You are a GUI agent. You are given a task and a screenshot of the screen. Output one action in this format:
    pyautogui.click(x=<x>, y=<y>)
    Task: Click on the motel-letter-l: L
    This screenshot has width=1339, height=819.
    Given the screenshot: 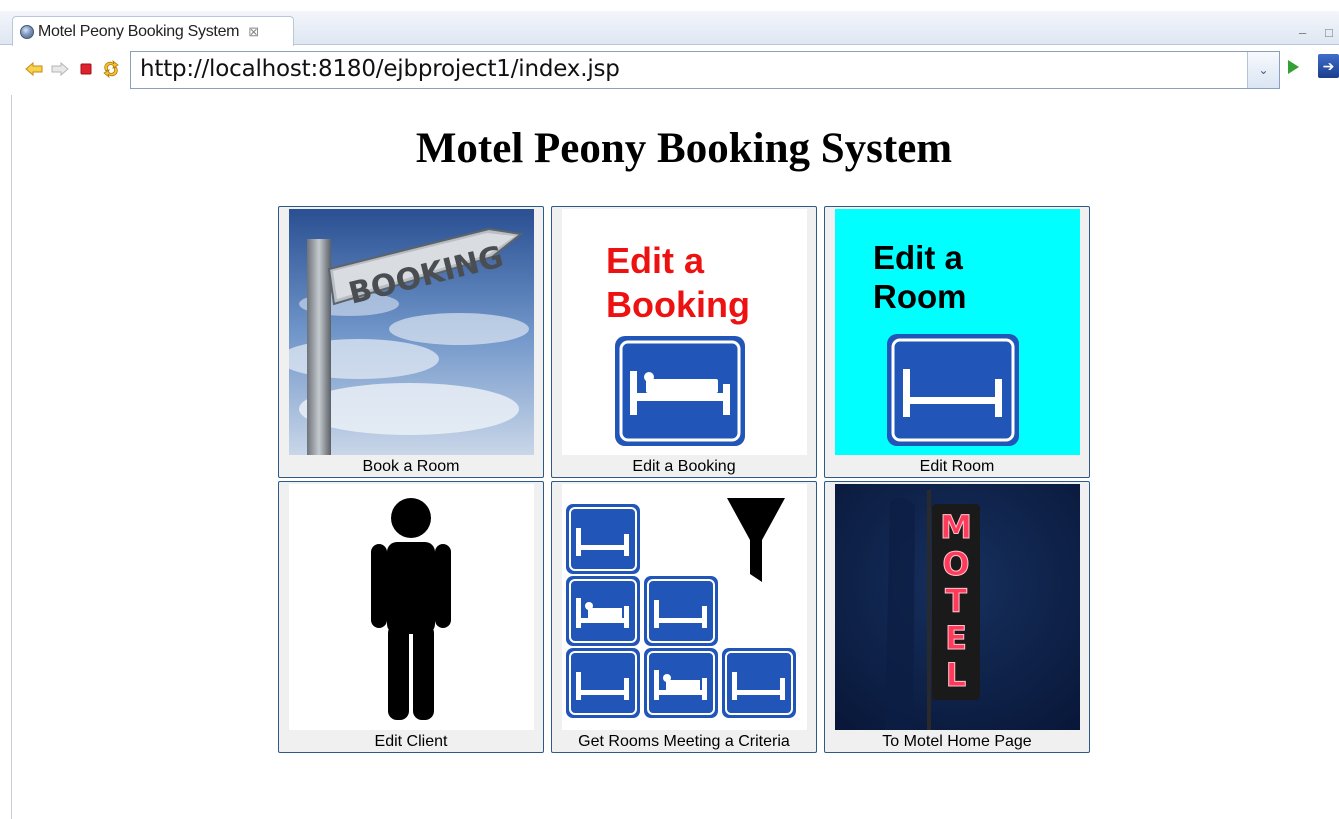 What is the action you would take?
    pyautogui.click(x=956, y=675)
    